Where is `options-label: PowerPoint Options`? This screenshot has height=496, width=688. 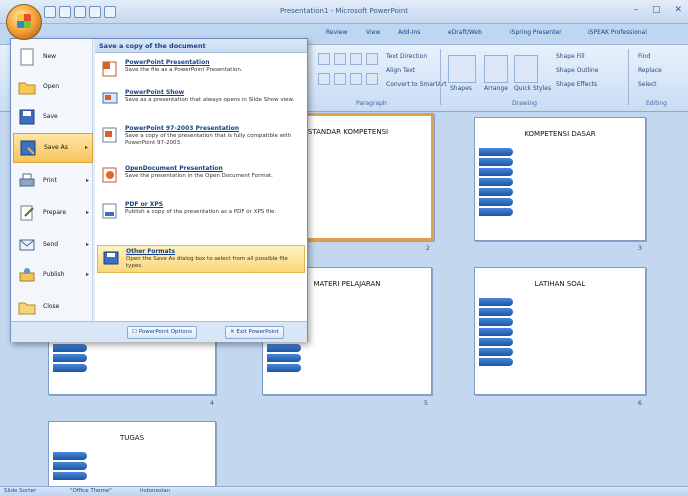
options-label: PowerPoint Options is located at coordinates (165, 332).